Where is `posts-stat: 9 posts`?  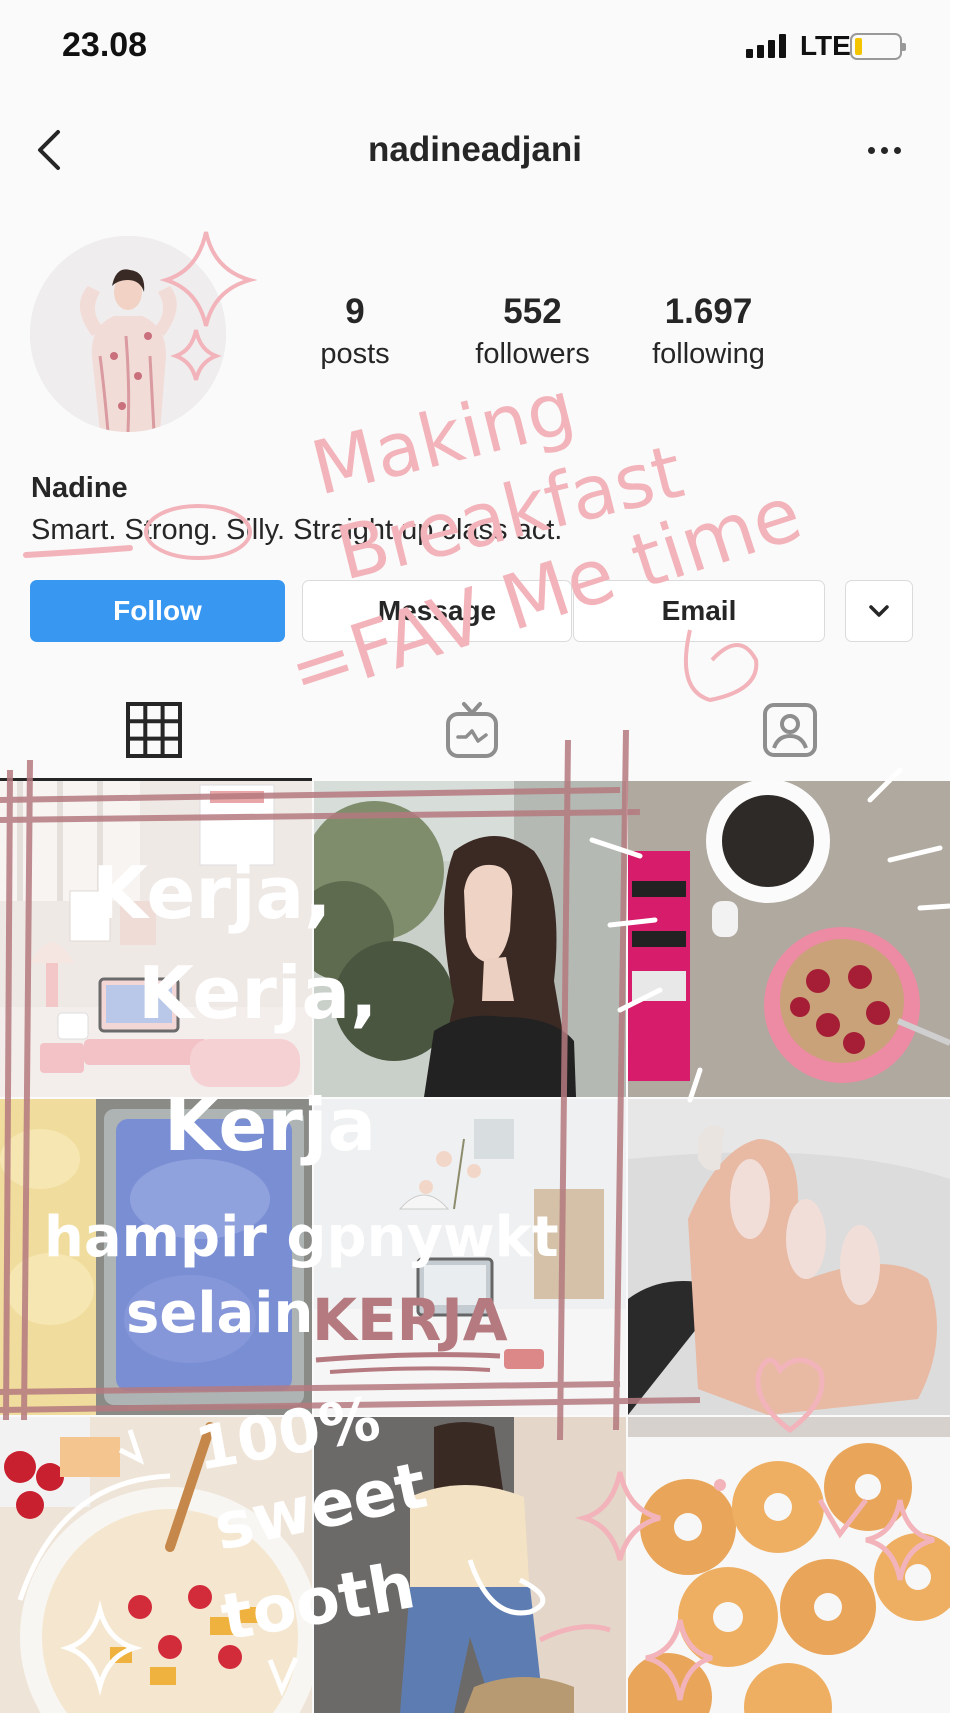
posts-stat: 9 posts is located at coordinates (355, 331).